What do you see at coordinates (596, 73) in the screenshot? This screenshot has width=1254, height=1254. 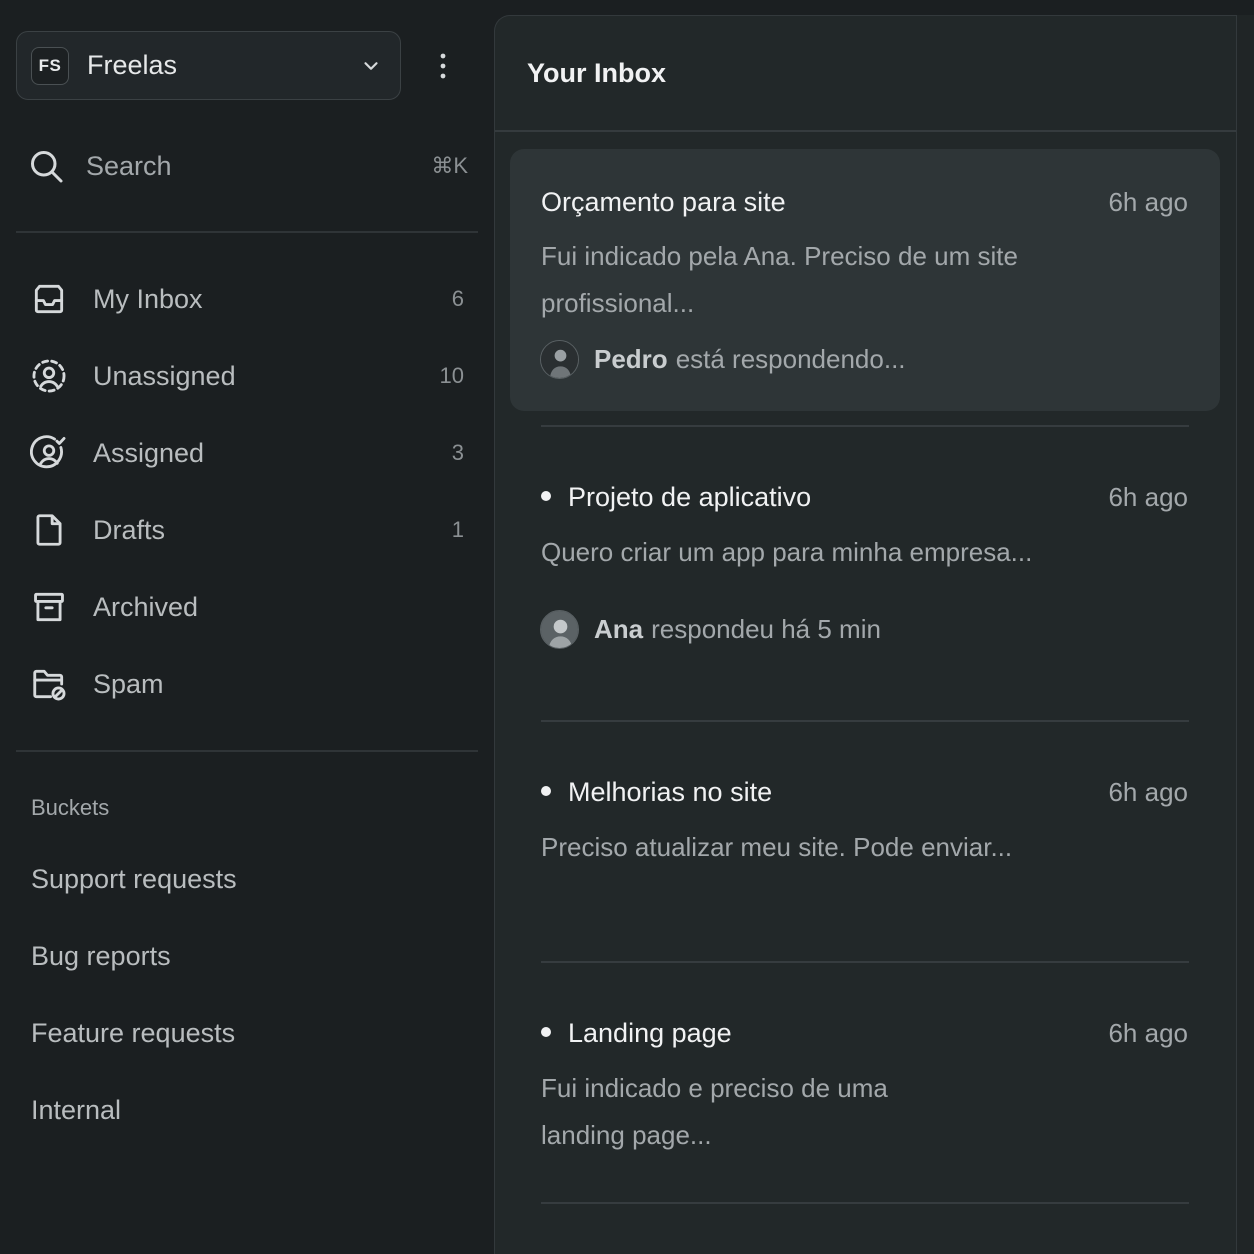 I see `page-title: Your Inbox` at bounding box center [596, 73].